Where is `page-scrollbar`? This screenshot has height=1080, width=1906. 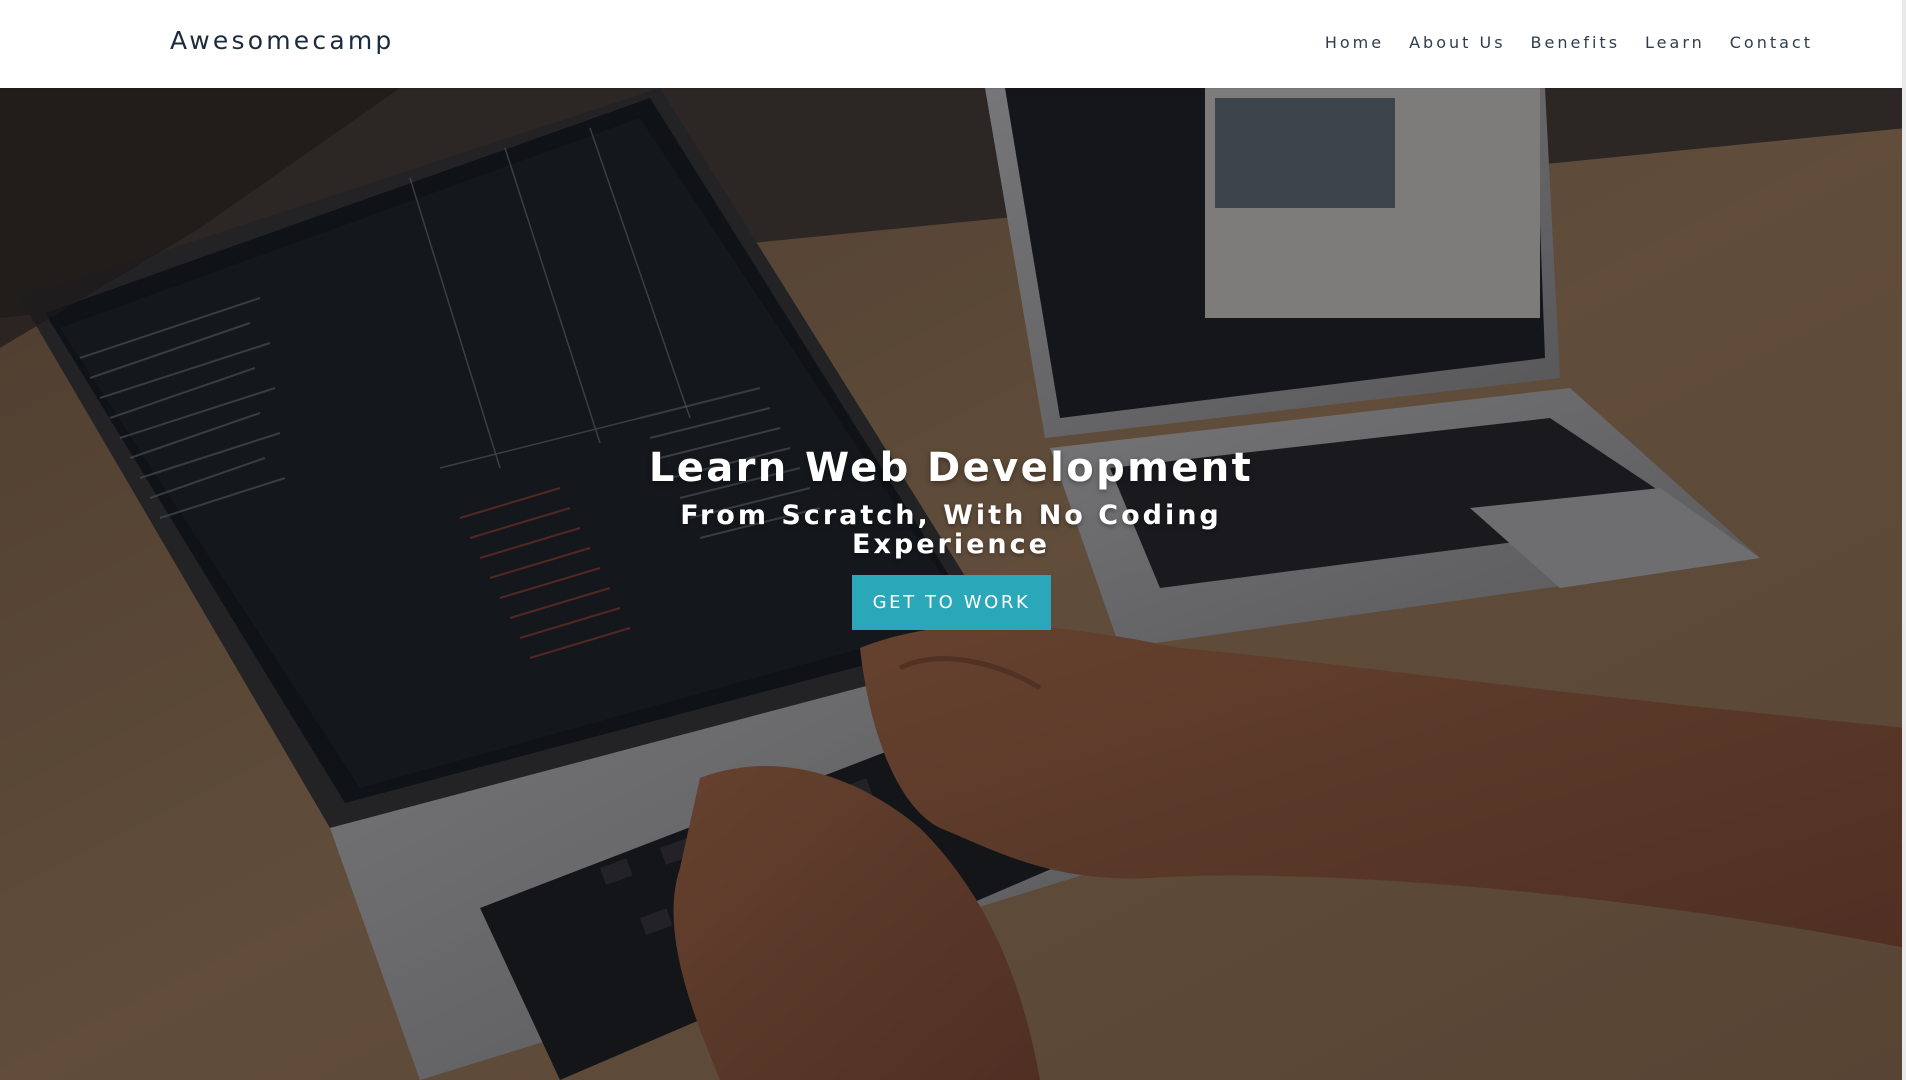 page-scrollbar is located at coordinates (1904, 540).